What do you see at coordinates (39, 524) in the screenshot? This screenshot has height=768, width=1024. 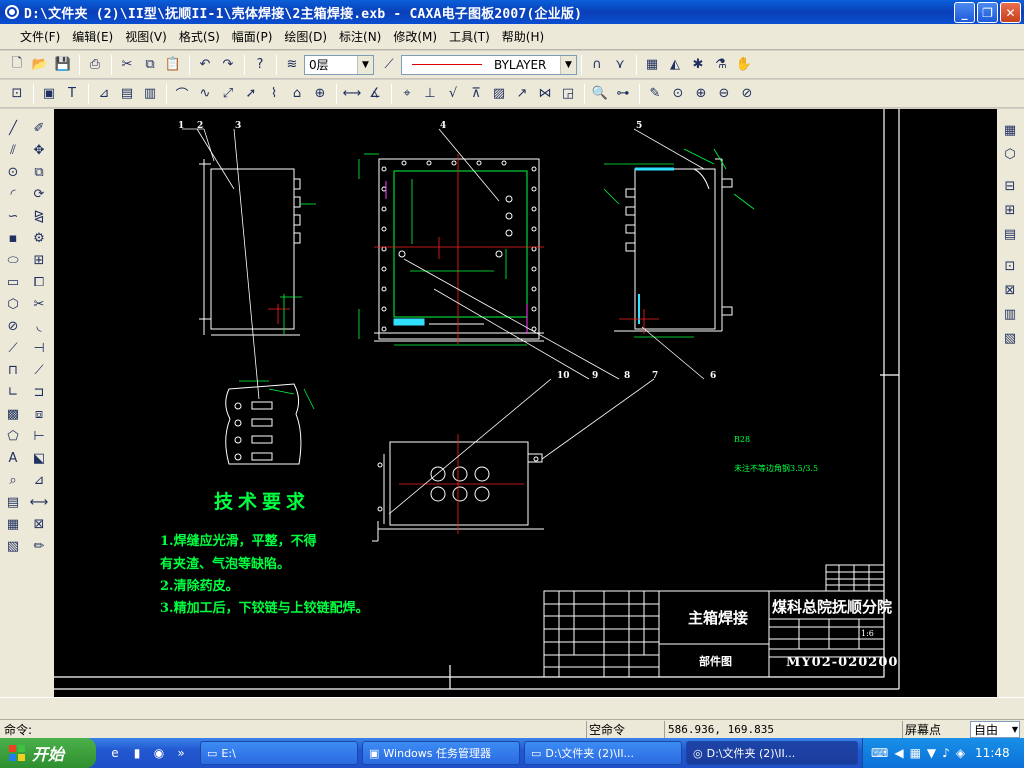 I see `dim-style-tool-icon: ⊠` at bounding box center [39, 524].